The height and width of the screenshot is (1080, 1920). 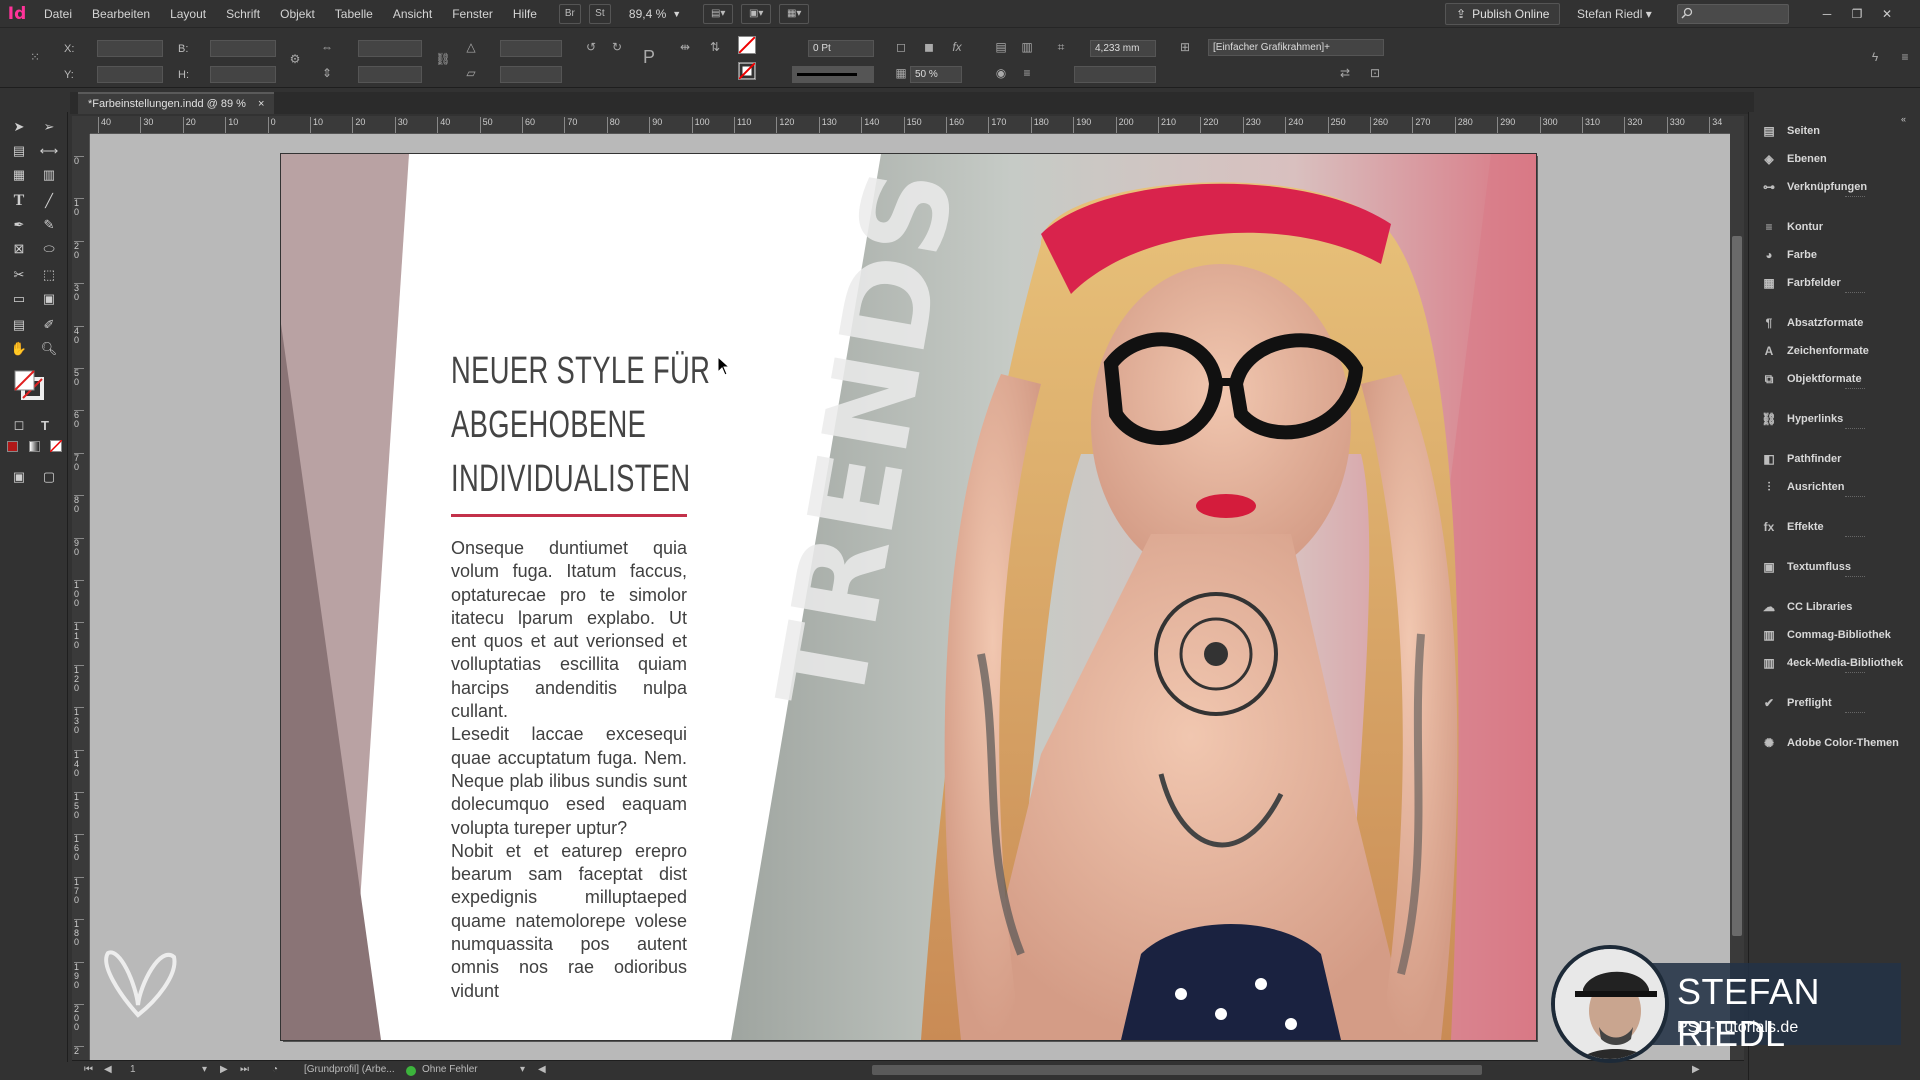 What do you see at coordinates (649, 57) in the screenshot?
I see `p-icon: P` at bounding box center [649, 57].